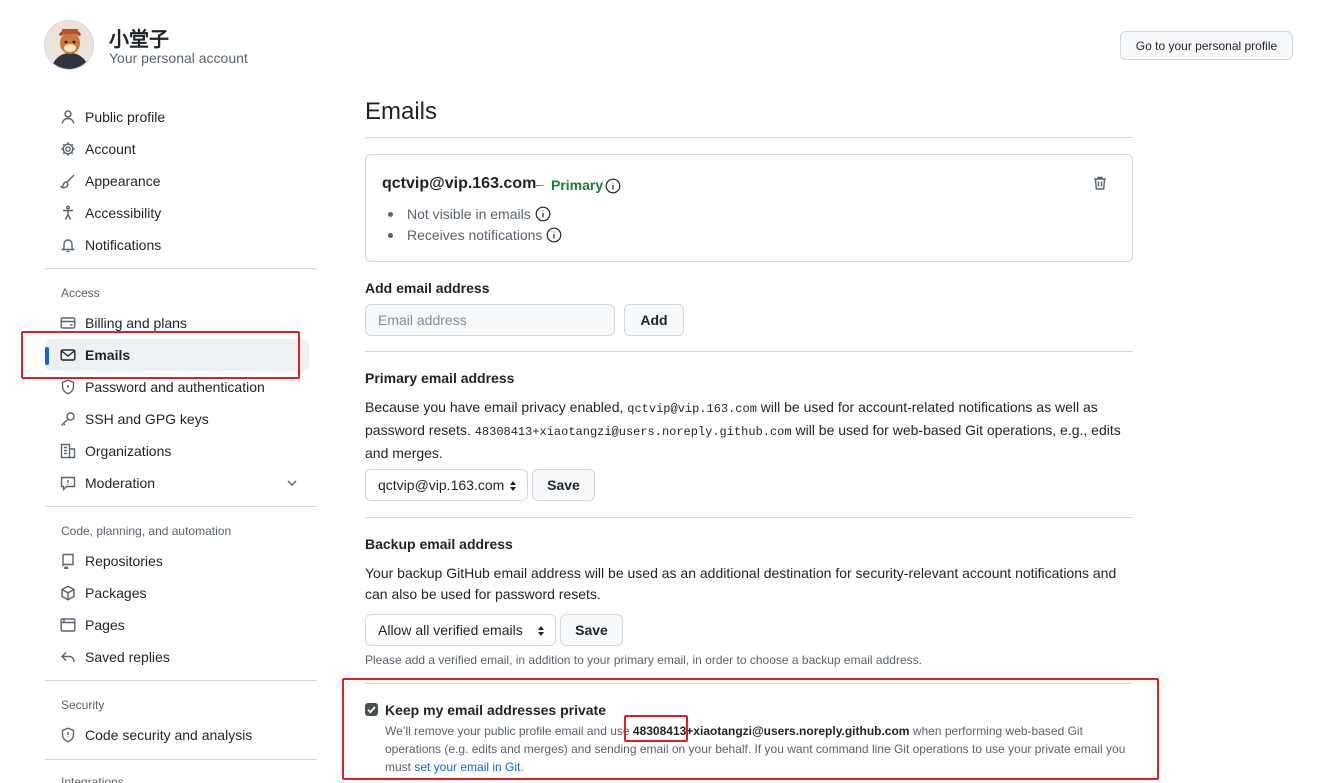  What do you see at coordinates (692, 409) in the screenshot?
I see `primary-email-code: qctvip@vip.163.com` at bounding box center [692, 409].